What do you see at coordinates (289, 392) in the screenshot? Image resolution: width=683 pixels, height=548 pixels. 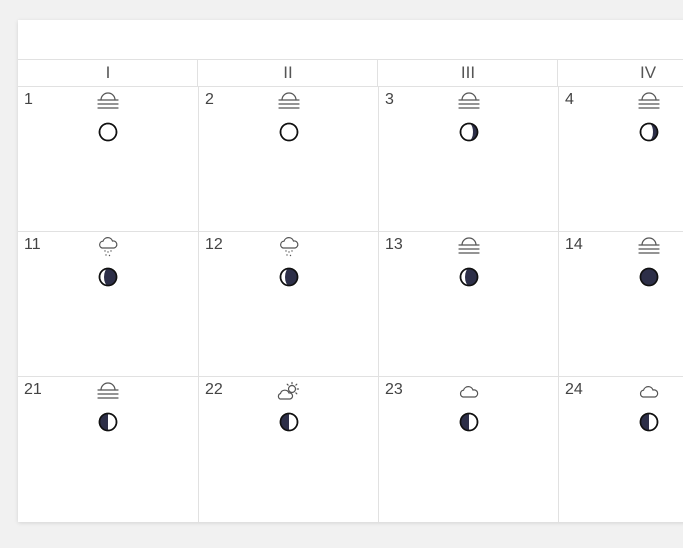 I see `partly-sunny-icon` at bounding box center [289, 392].